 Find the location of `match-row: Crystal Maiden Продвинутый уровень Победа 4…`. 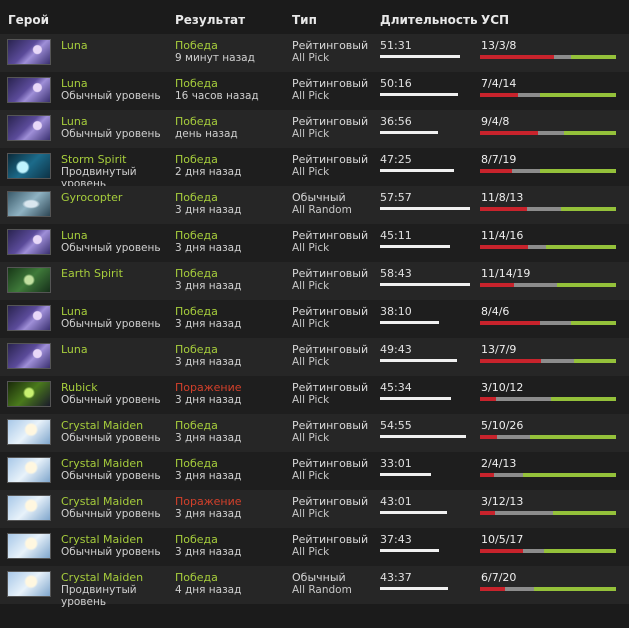

match-row: Crystal Maiden Продвинутый уровень Победа 4… is located at coordinates (314, 587).